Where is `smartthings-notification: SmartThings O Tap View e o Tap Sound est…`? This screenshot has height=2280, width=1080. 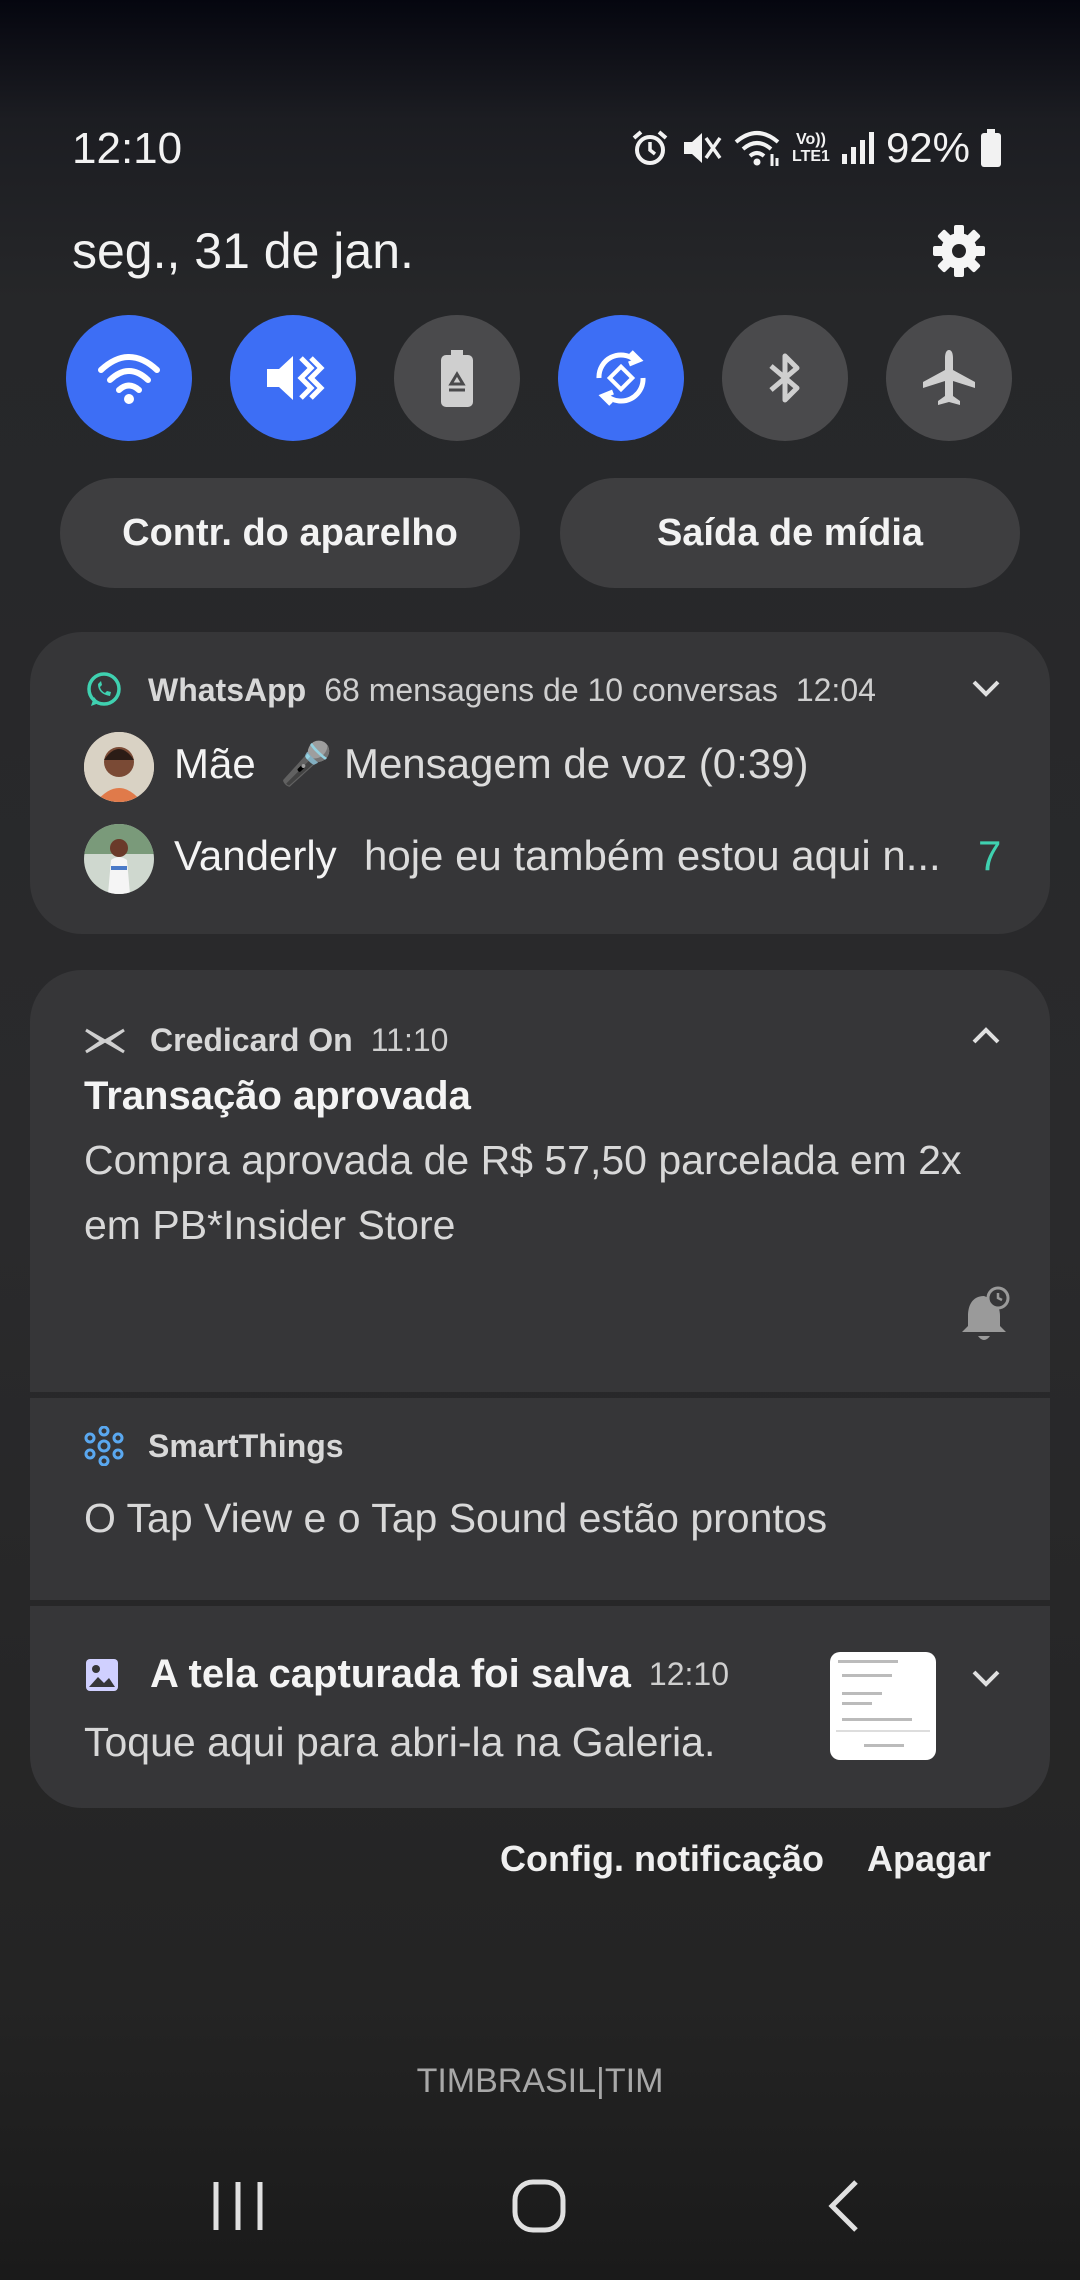 smartthings-notification: SmartThings O Tap View e o Tap Sound est… is located at coordinates (540, 1499).